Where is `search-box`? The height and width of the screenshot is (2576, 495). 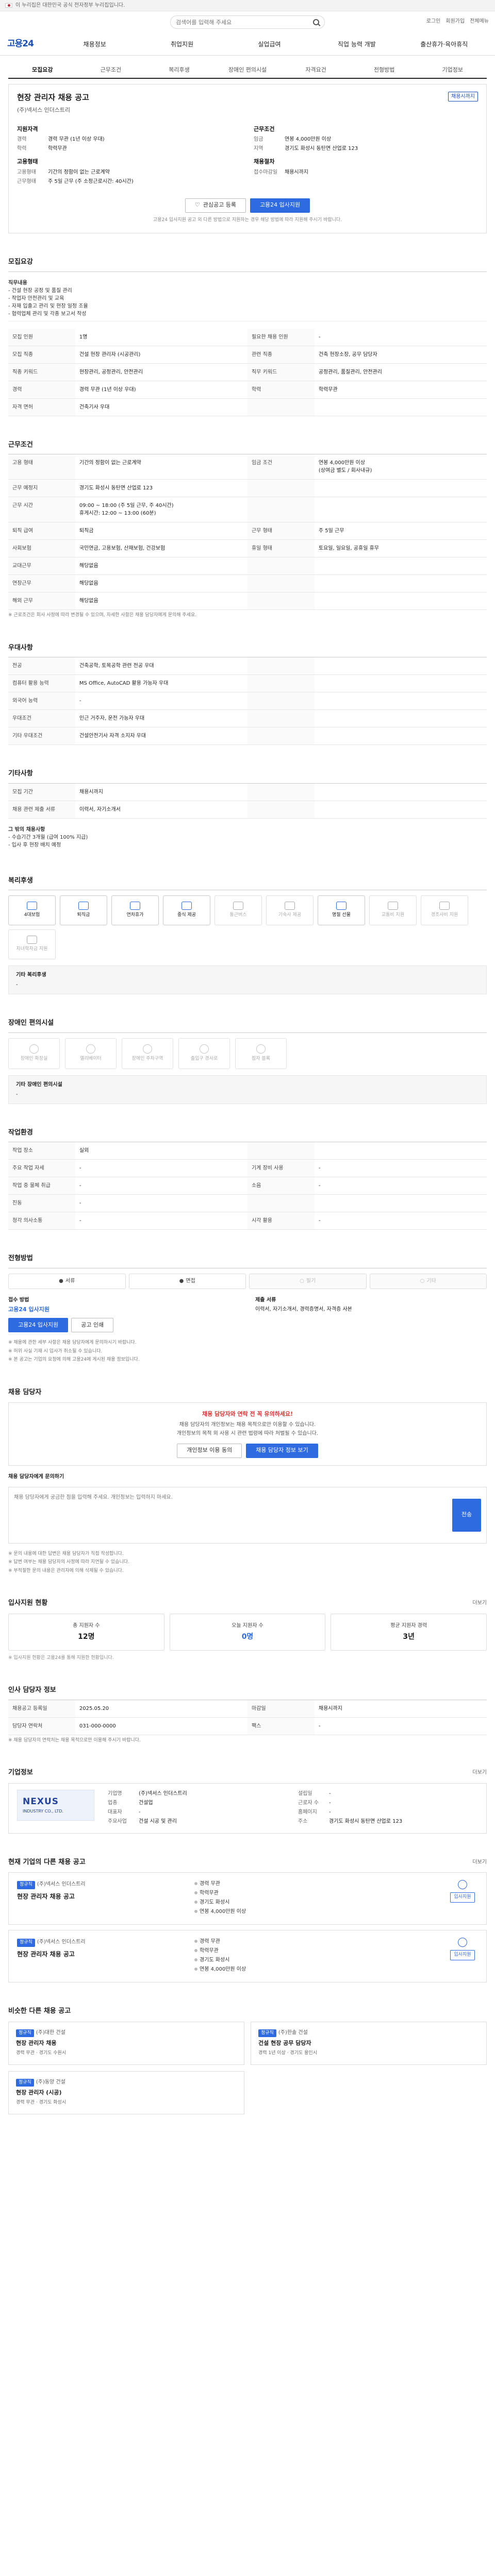 search-box is located at coordinates (247, 22).